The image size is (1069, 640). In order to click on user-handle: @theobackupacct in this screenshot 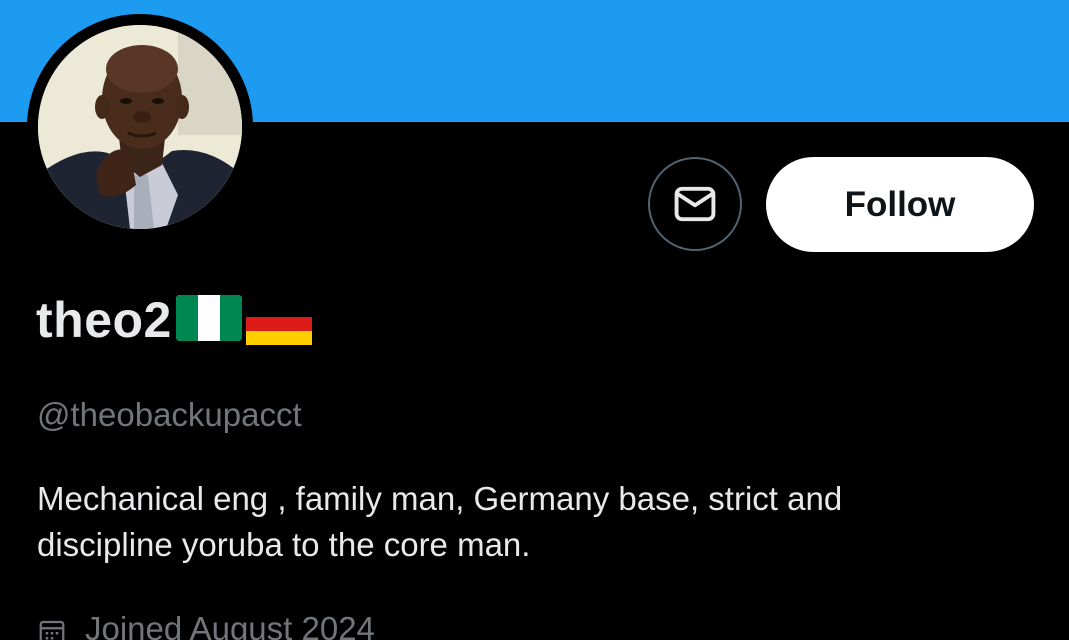, I will do `click(169, 414)`.